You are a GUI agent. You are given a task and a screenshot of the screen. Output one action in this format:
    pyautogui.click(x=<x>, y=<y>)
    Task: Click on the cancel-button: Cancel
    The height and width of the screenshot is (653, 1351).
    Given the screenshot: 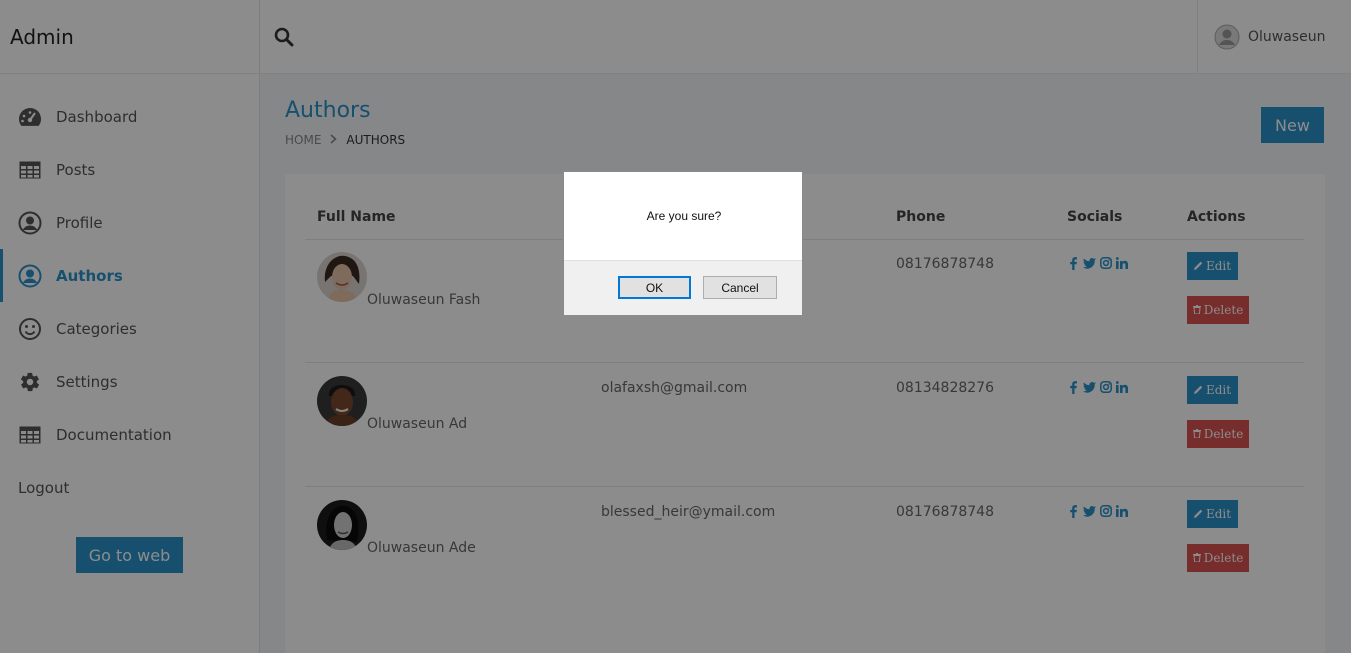 What is the action you would take?
    pyautogui.click(x=740, y=287)
    